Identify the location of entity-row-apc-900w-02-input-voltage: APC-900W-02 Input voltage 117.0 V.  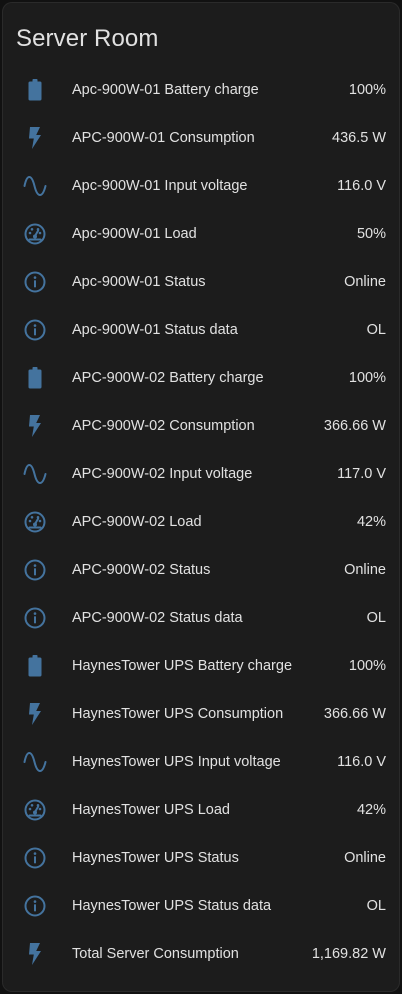
(201, 474).